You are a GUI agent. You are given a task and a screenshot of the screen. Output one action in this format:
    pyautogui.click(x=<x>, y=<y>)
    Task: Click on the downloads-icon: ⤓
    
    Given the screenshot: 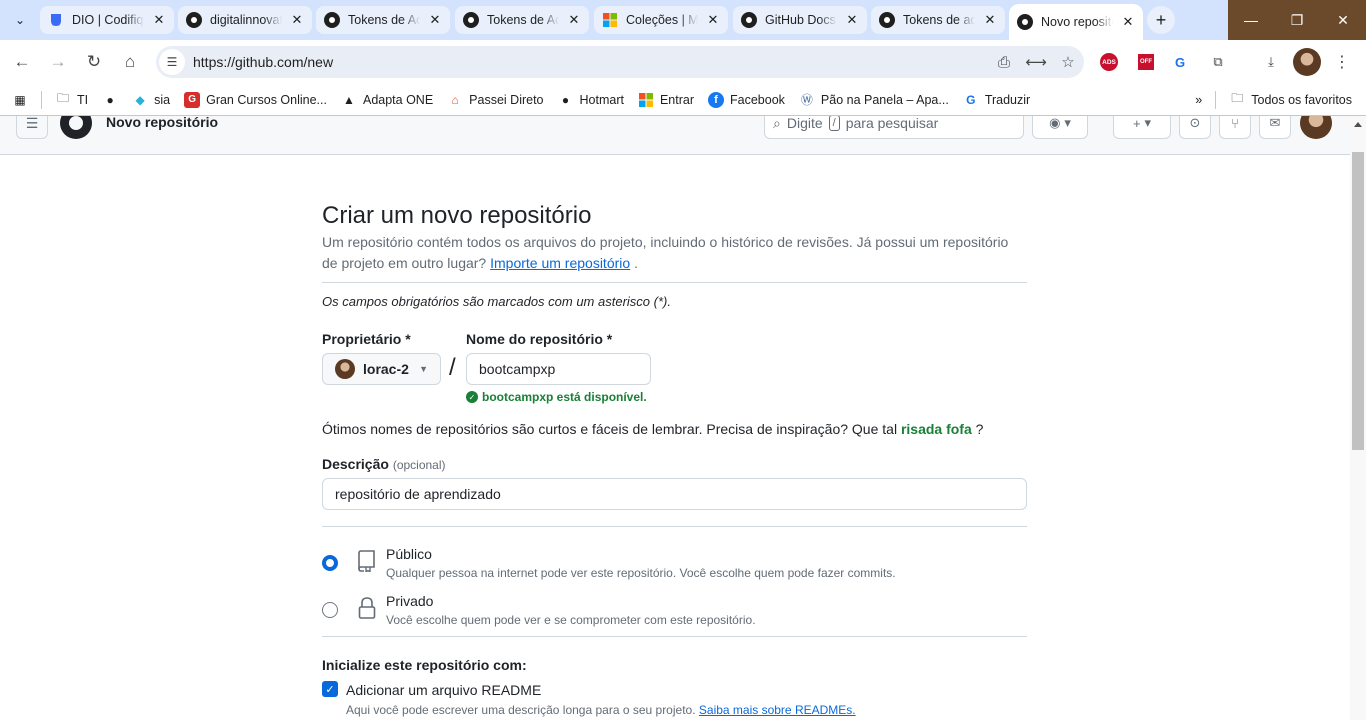 What is the action you would take?
    pyautogui.click(x=1271, y=62)
    